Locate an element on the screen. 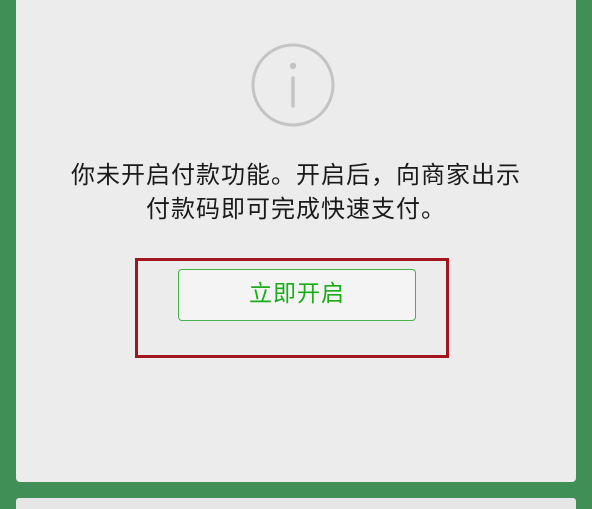  message-line-2: 付款码即可完成快速支付。 is located at coordinates (296, 209).